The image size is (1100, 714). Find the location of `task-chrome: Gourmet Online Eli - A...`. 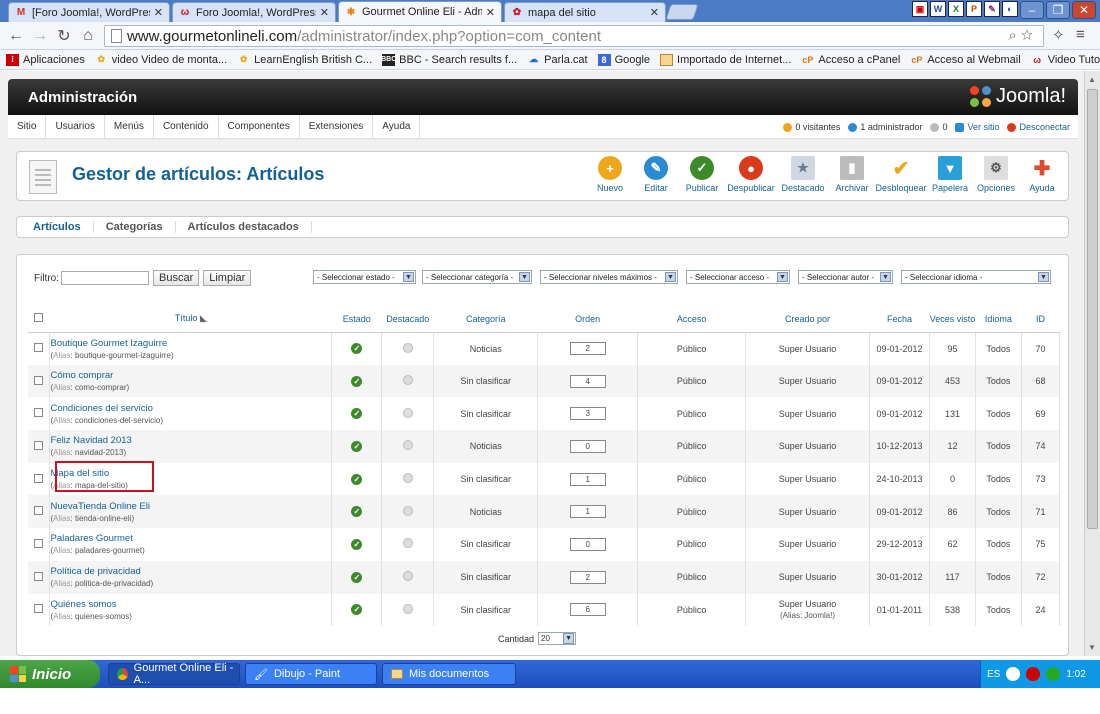

task-chrome: Gourmet Online Eli - A... is located at coordinates (174, 674).